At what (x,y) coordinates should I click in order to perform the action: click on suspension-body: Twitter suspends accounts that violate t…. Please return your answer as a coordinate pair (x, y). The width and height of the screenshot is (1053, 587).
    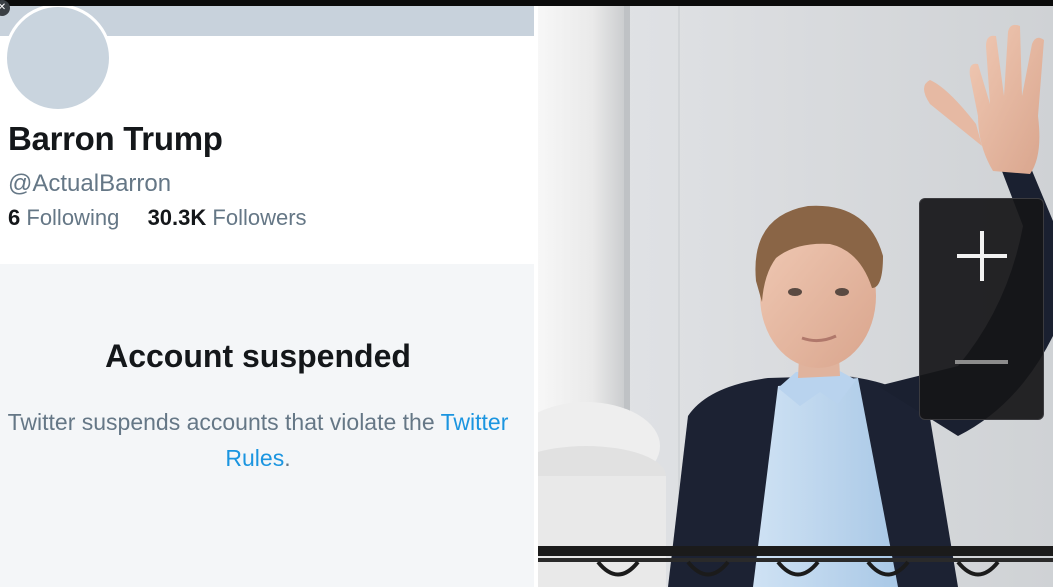
    Looking at the image, I should click on (258, 440).